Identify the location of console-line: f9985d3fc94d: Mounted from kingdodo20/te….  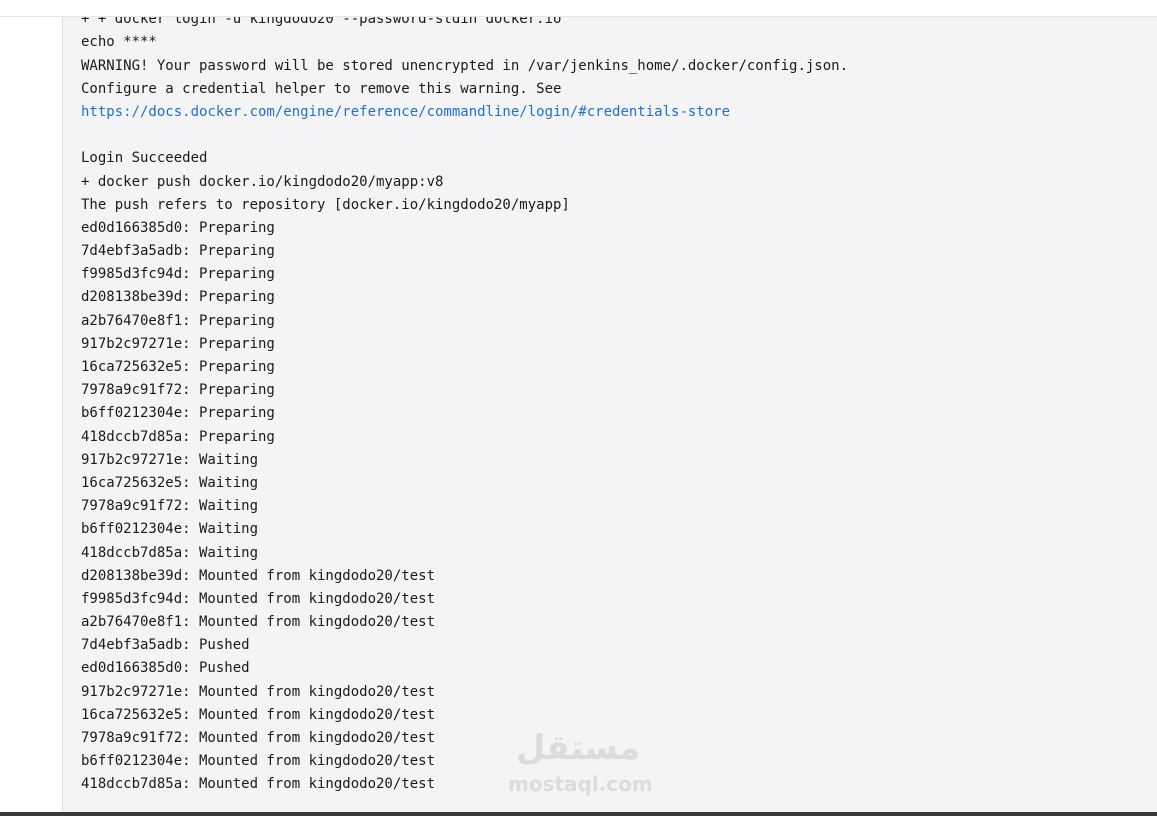
(258, 598).